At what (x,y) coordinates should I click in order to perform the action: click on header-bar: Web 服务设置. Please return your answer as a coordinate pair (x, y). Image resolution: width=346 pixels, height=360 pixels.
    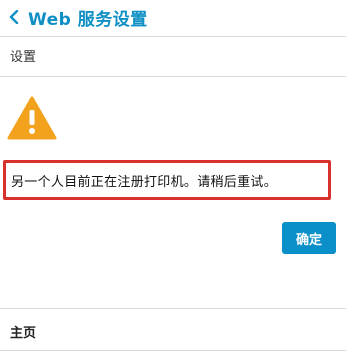
    Looking at the image, I should click on (173, 18).